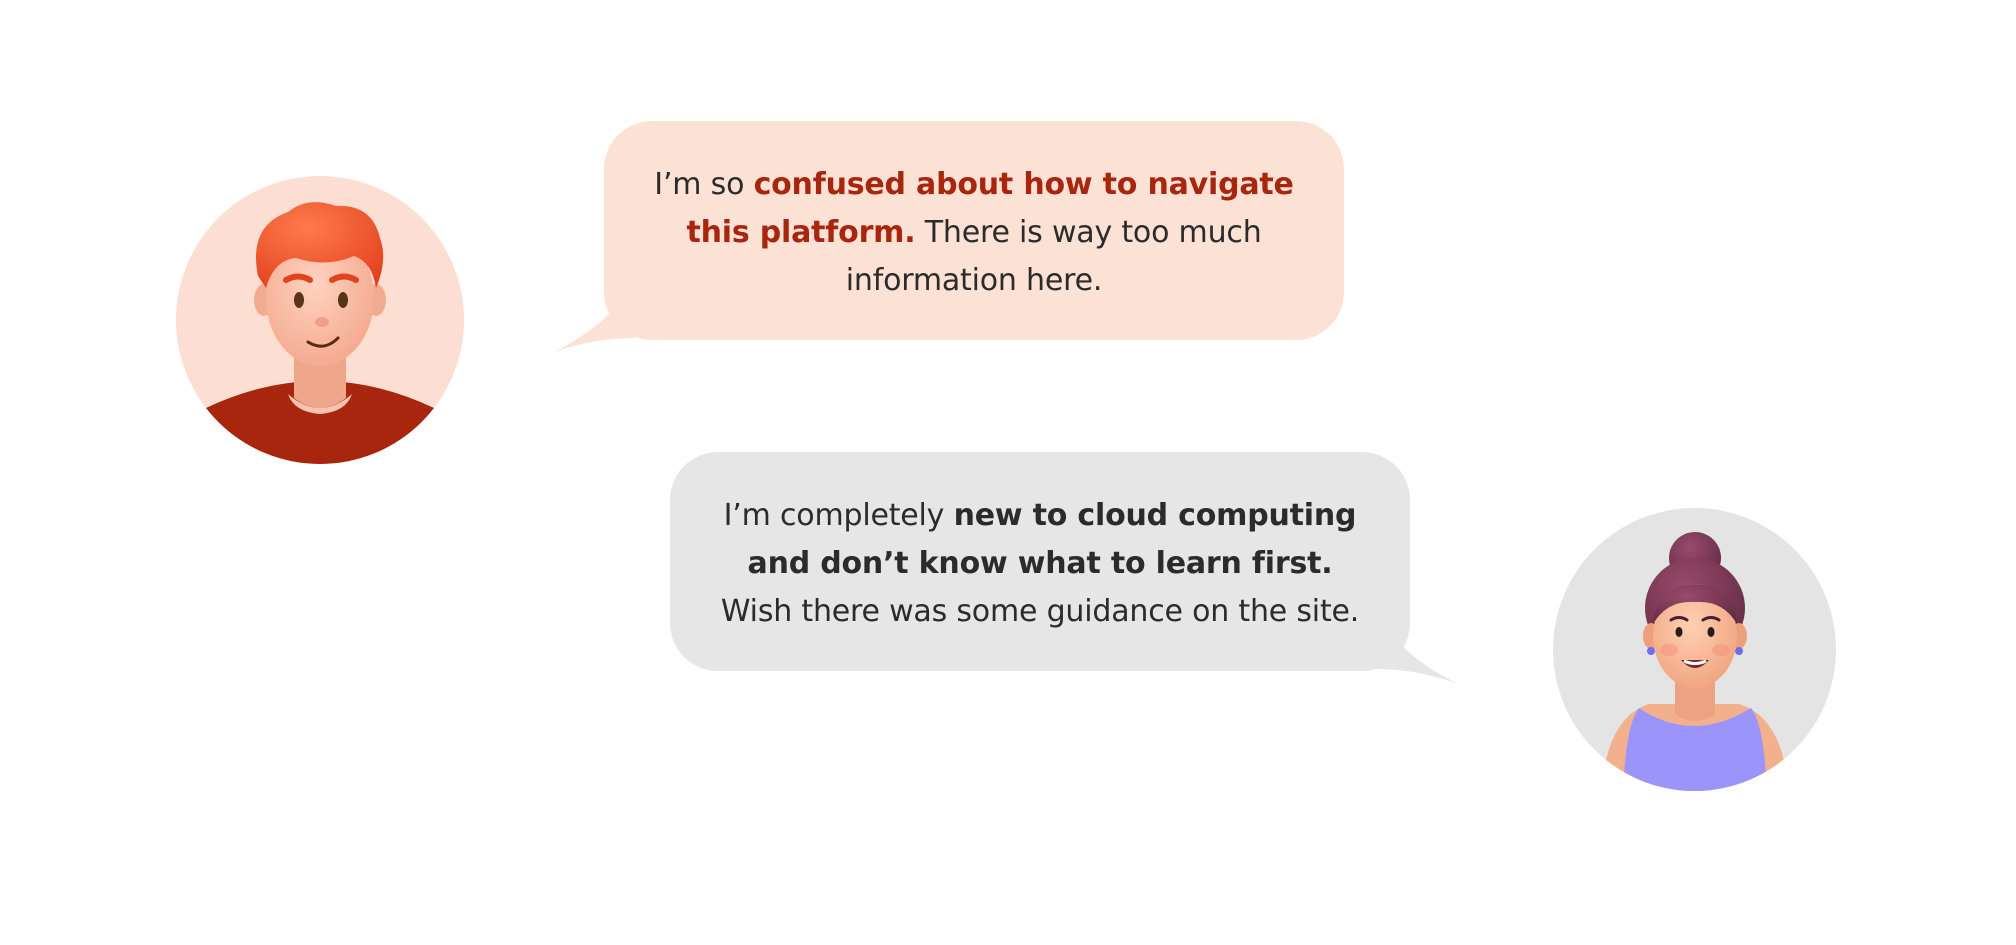  What do you see at coordinates (594, 330) in the screenshot?
I see `bubble-tail-left` at bounding box center [594, 330].